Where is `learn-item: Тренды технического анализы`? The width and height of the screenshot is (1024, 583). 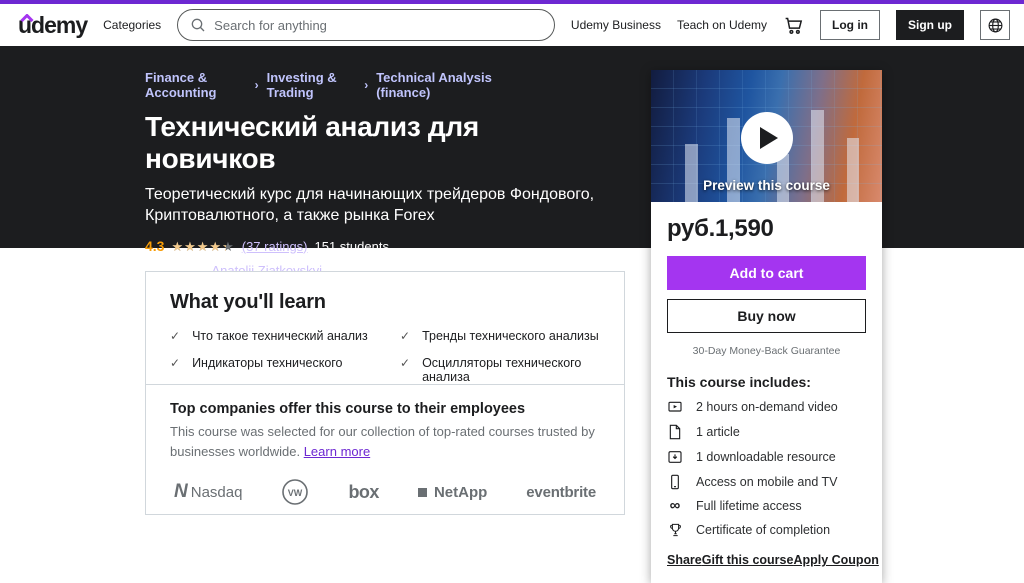 learn-item: Тренды технического анализы is located at coordinates (500, 337).